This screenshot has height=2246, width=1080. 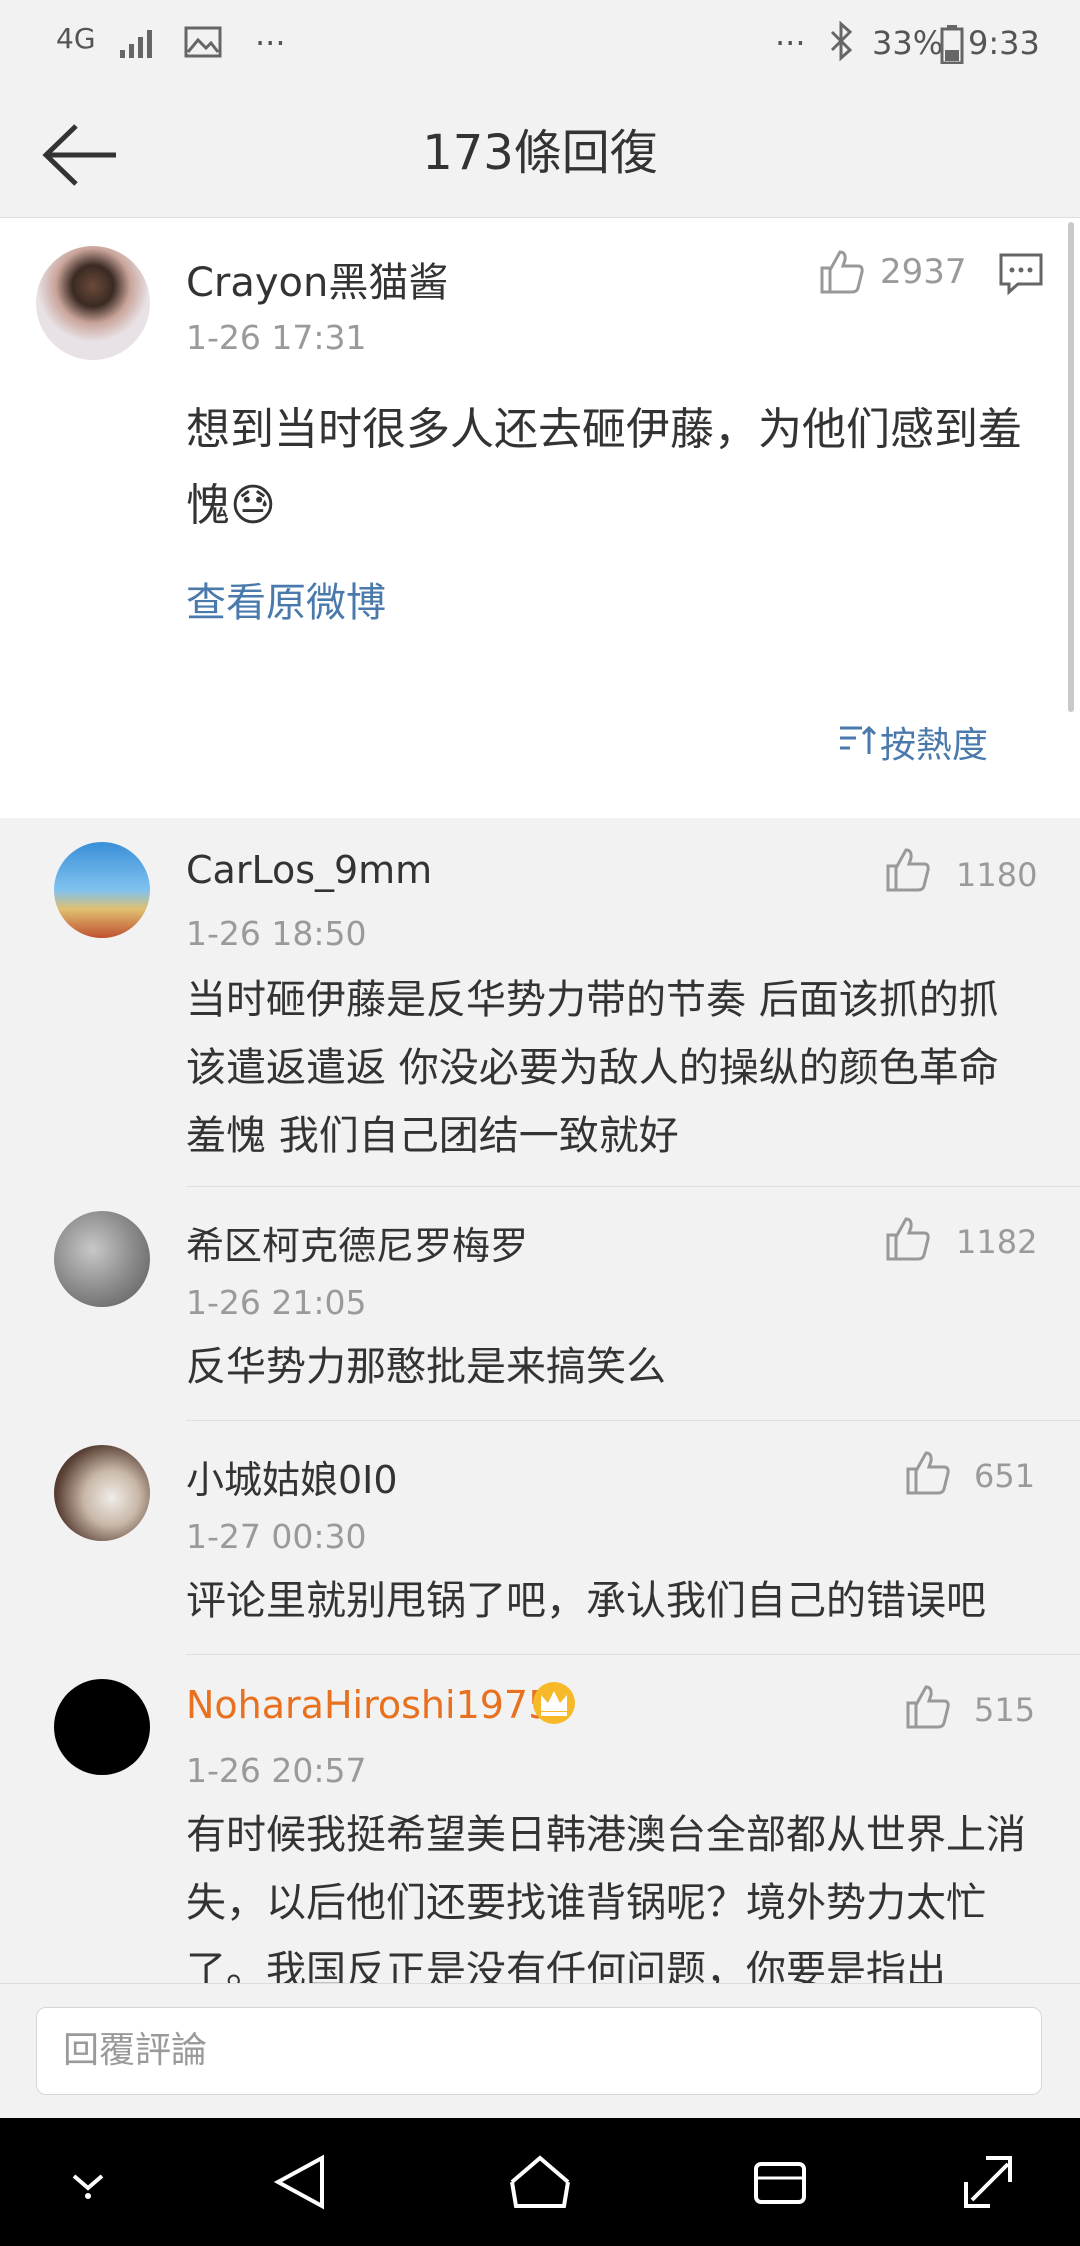 I want to click on timestamp: 1-26 20:57, so click(x=276, y=1770).